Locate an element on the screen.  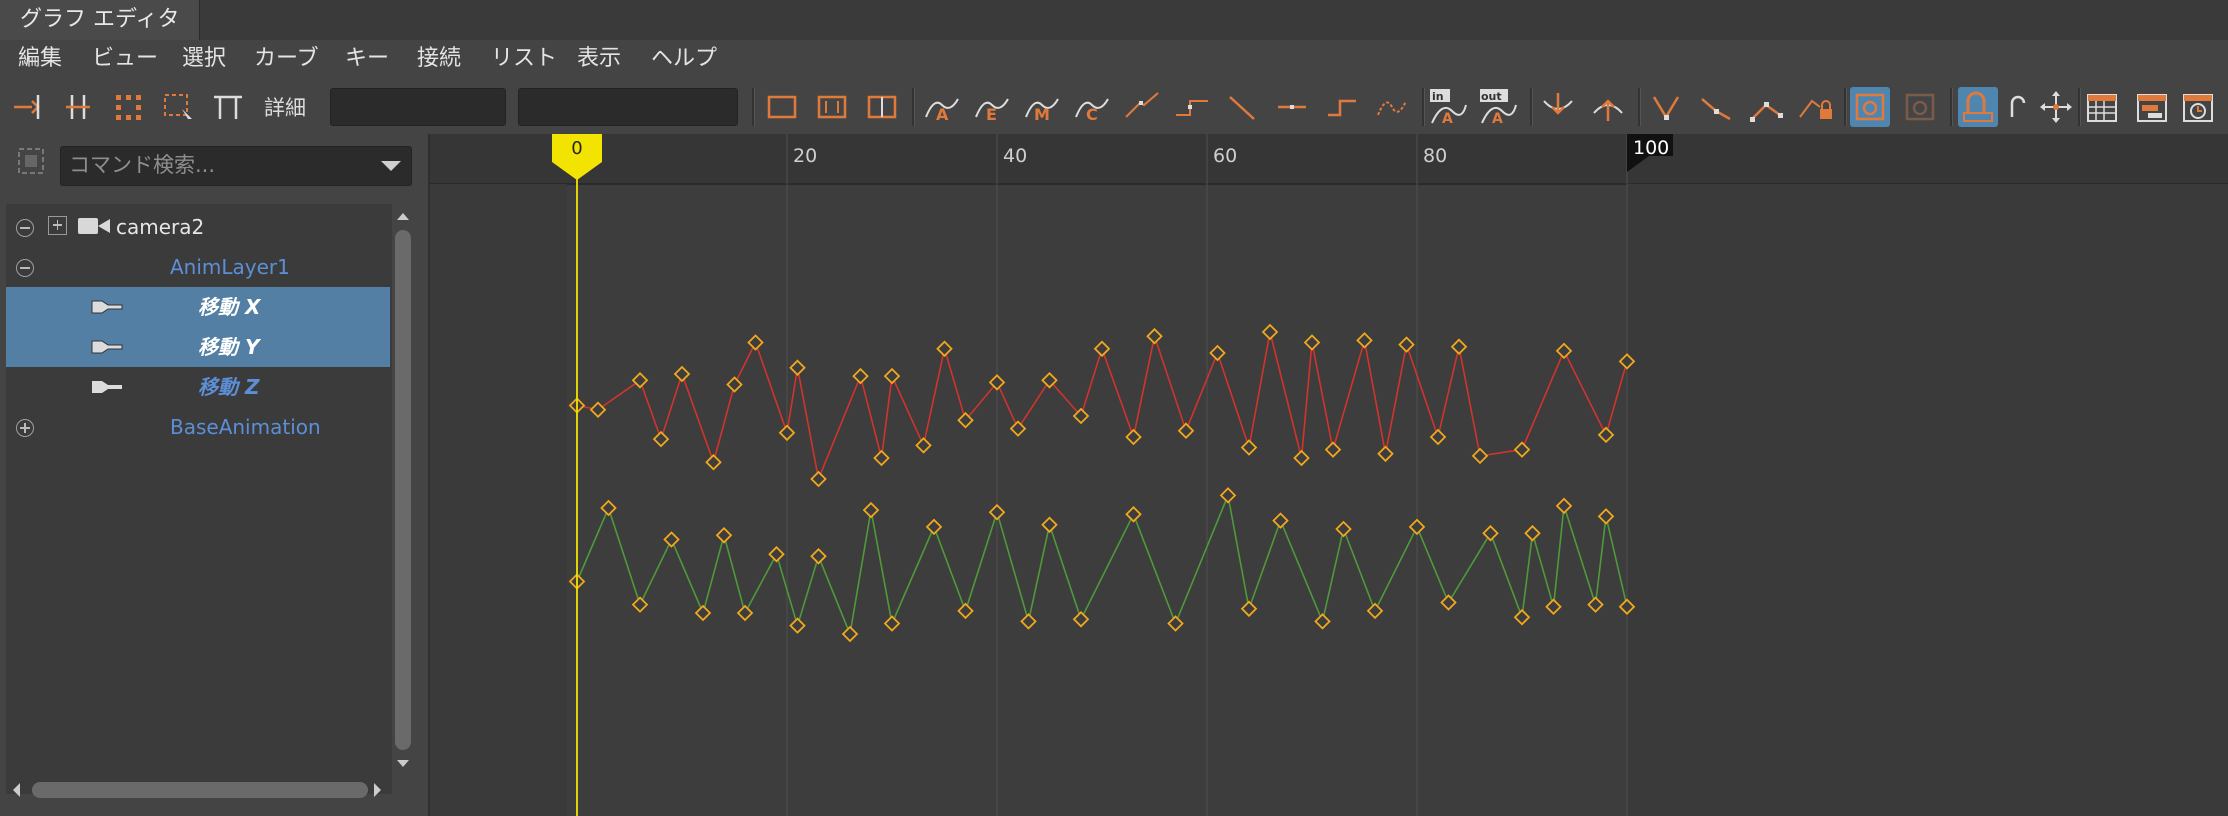
menu-tangents: 接続 is located at coordinates (439, 60).